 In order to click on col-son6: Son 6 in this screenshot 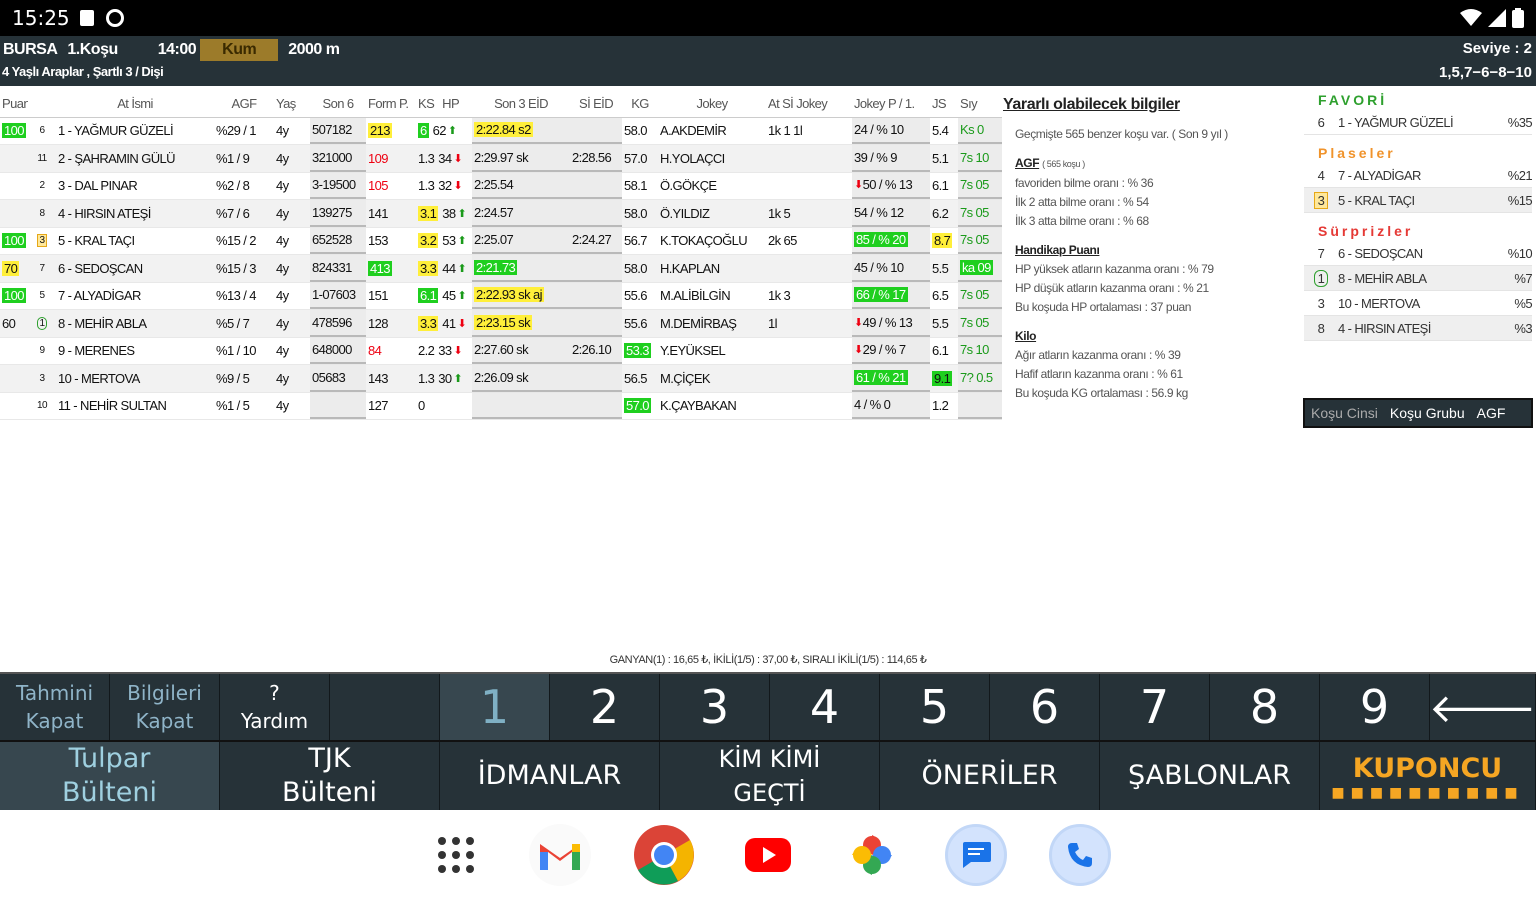, I will do `click(338, 103)`.